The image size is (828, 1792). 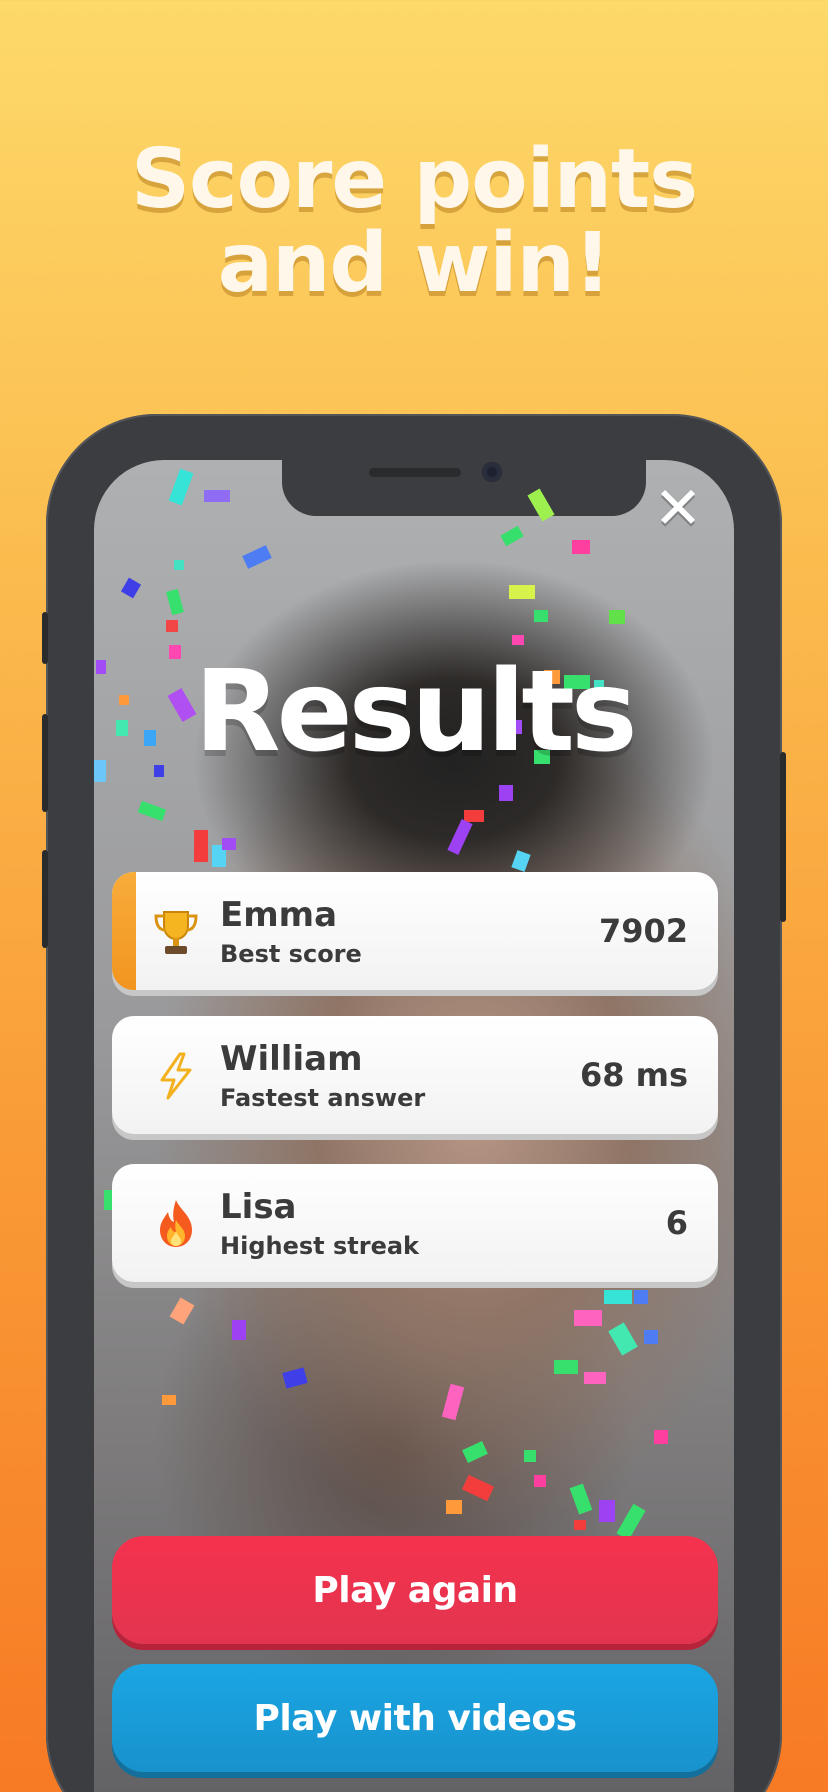 What do you see at coordinates (414, 263) in the screenshot?
I see `headline-line-2: and win!` at bounding box center [414, 263].